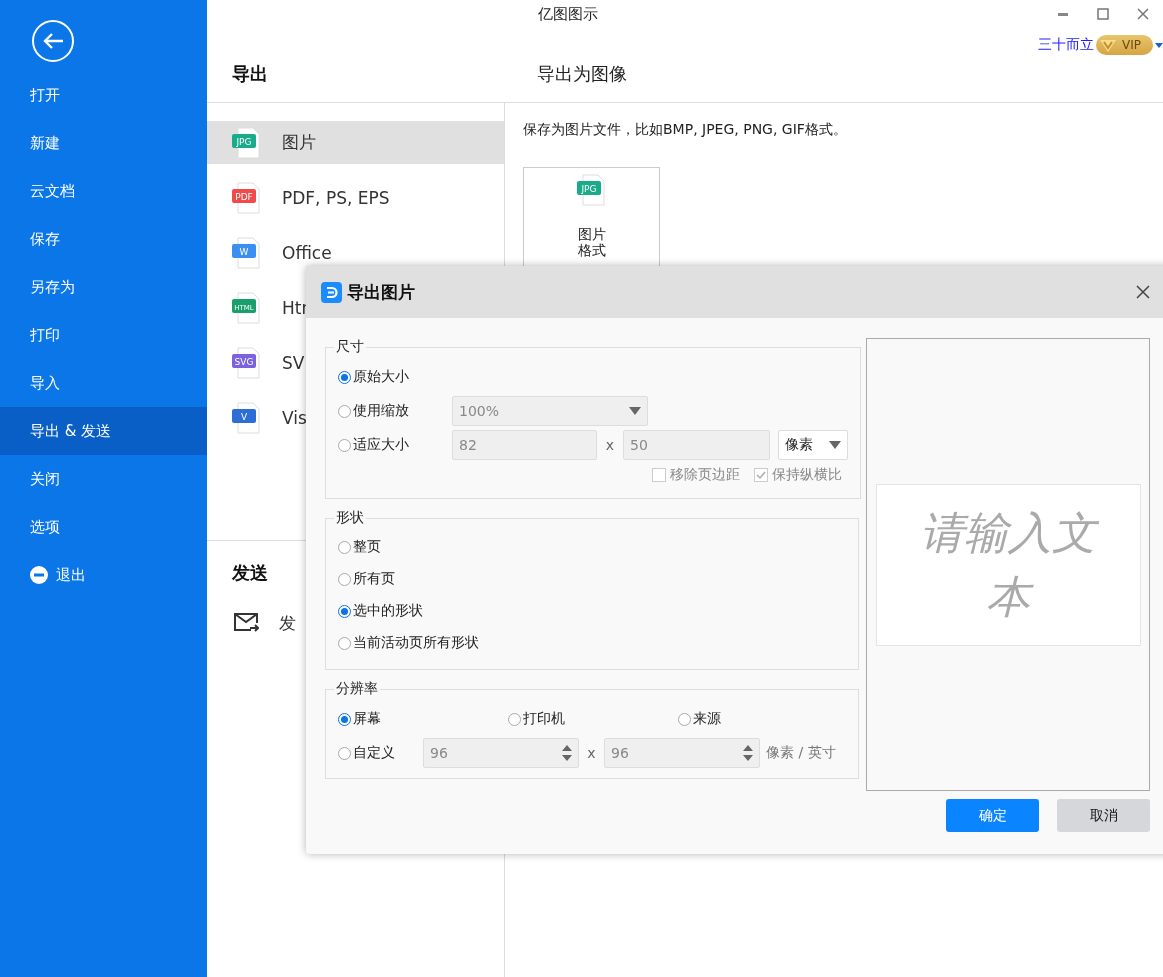 Image resolution: width=1163 pixels, height=977 pixels. Describe the element at coordinates (381, 292) in the screenshot. I see `dialog-title: 导出图片` at that location.